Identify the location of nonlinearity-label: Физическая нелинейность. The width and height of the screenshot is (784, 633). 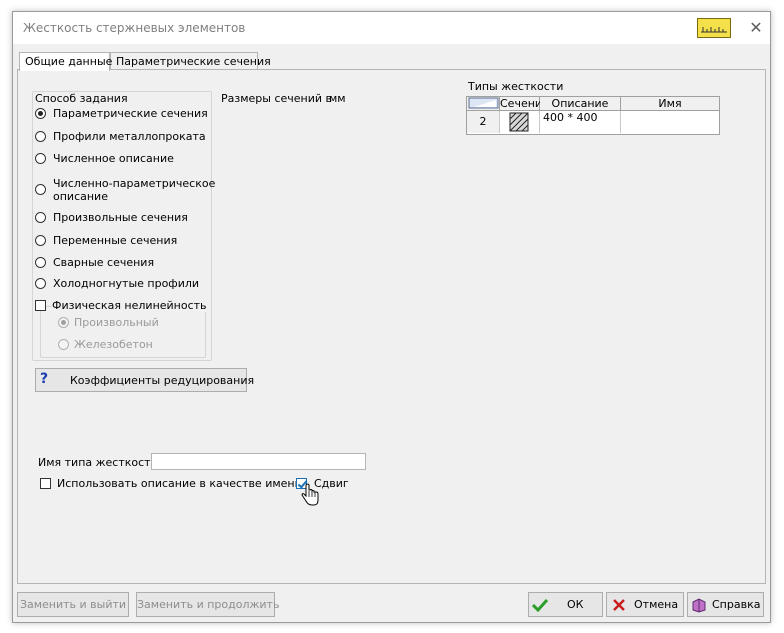
(131, 305).